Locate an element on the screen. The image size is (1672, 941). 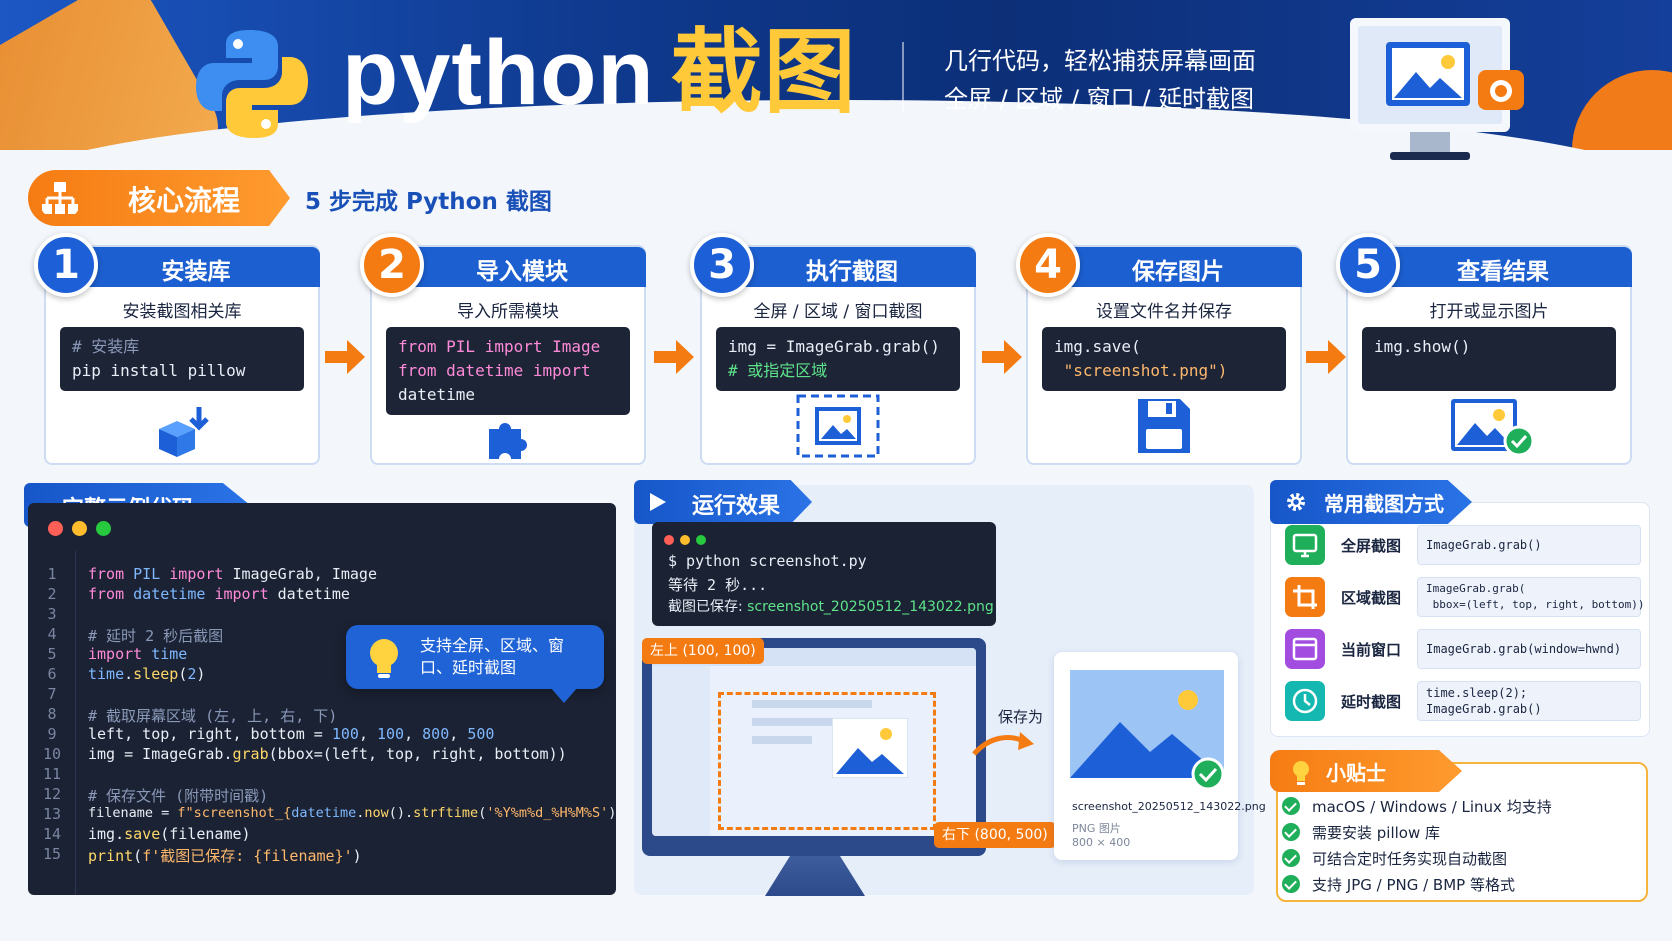
step-number: 3 is located at coordinates (722, 265).